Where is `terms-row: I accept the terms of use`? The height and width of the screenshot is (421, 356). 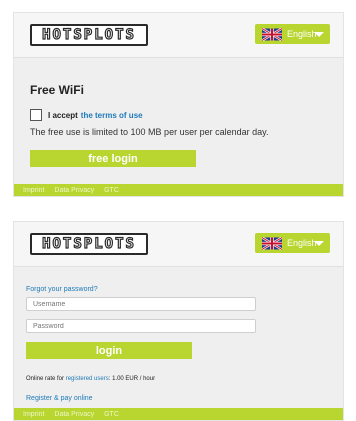 terms-row: I accept the terms of use is located at coordinates (86, 115).